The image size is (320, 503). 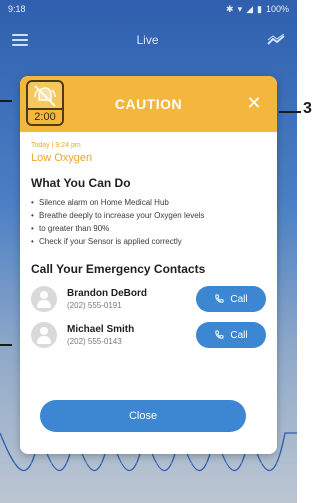 I want to click on status-icons: ✱ ▾ ◢ ▮ 100%, so click(x=257, y=9).